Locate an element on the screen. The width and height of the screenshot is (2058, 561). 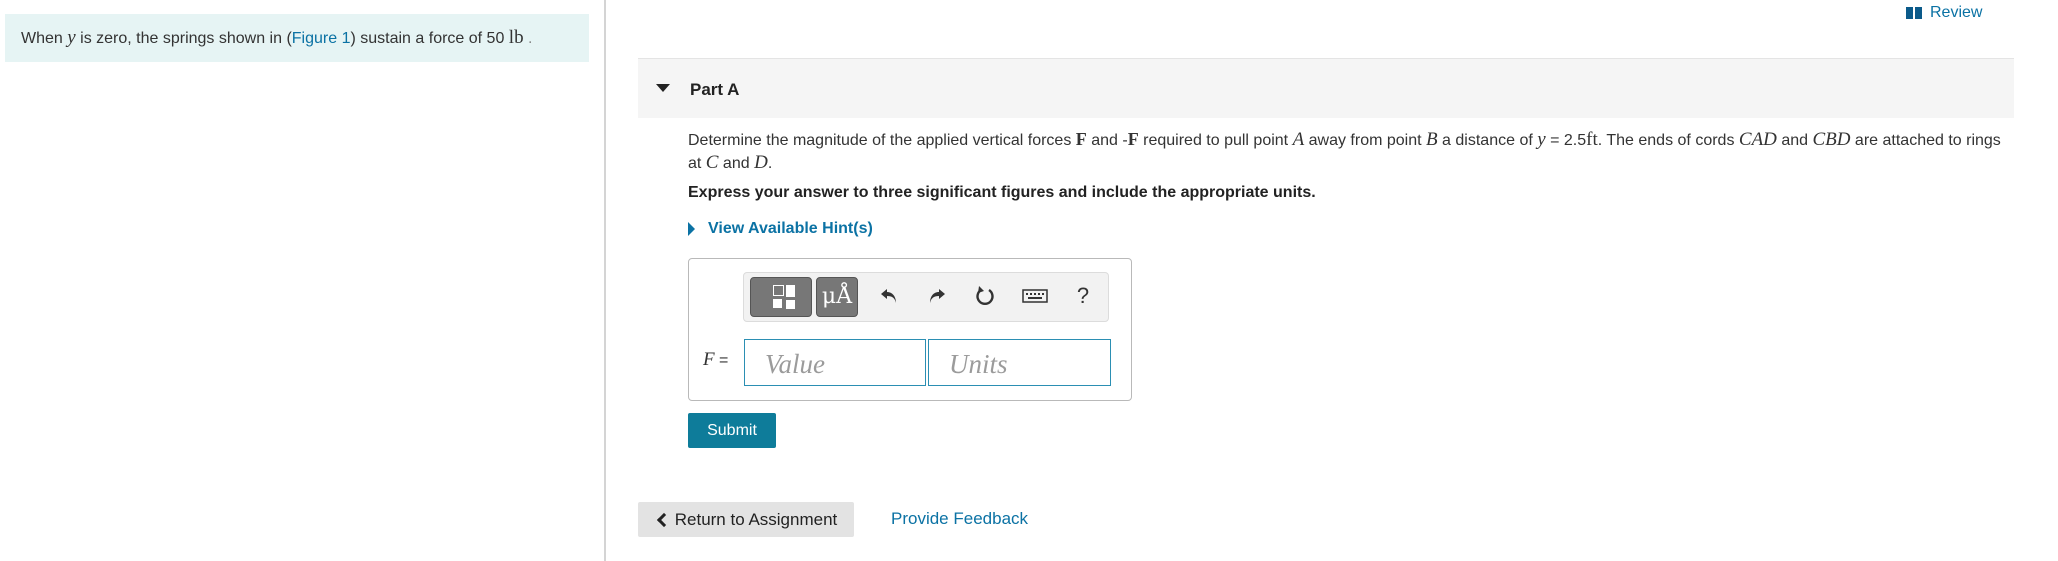
expand-triangle-icon is located at coordinates (691, 229).